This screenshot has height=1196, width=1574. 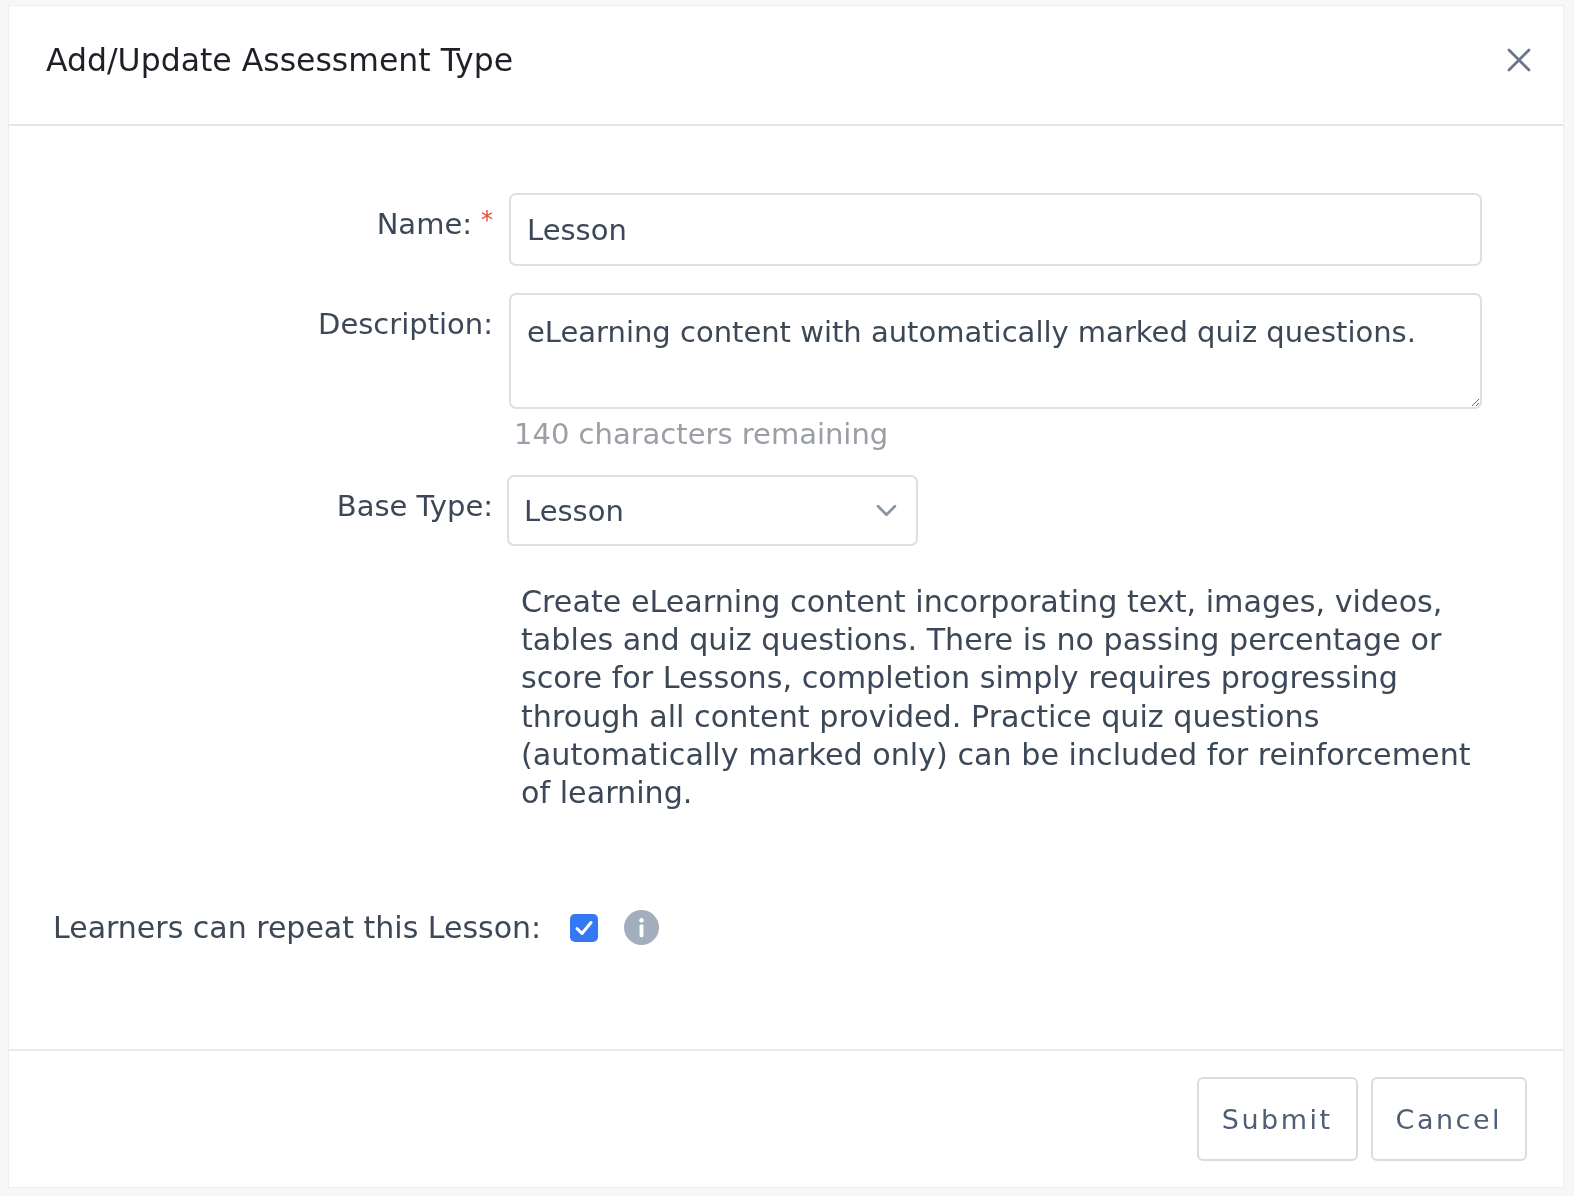 I want to click on submit-button: Submit, so click(x=1277, y=1119).